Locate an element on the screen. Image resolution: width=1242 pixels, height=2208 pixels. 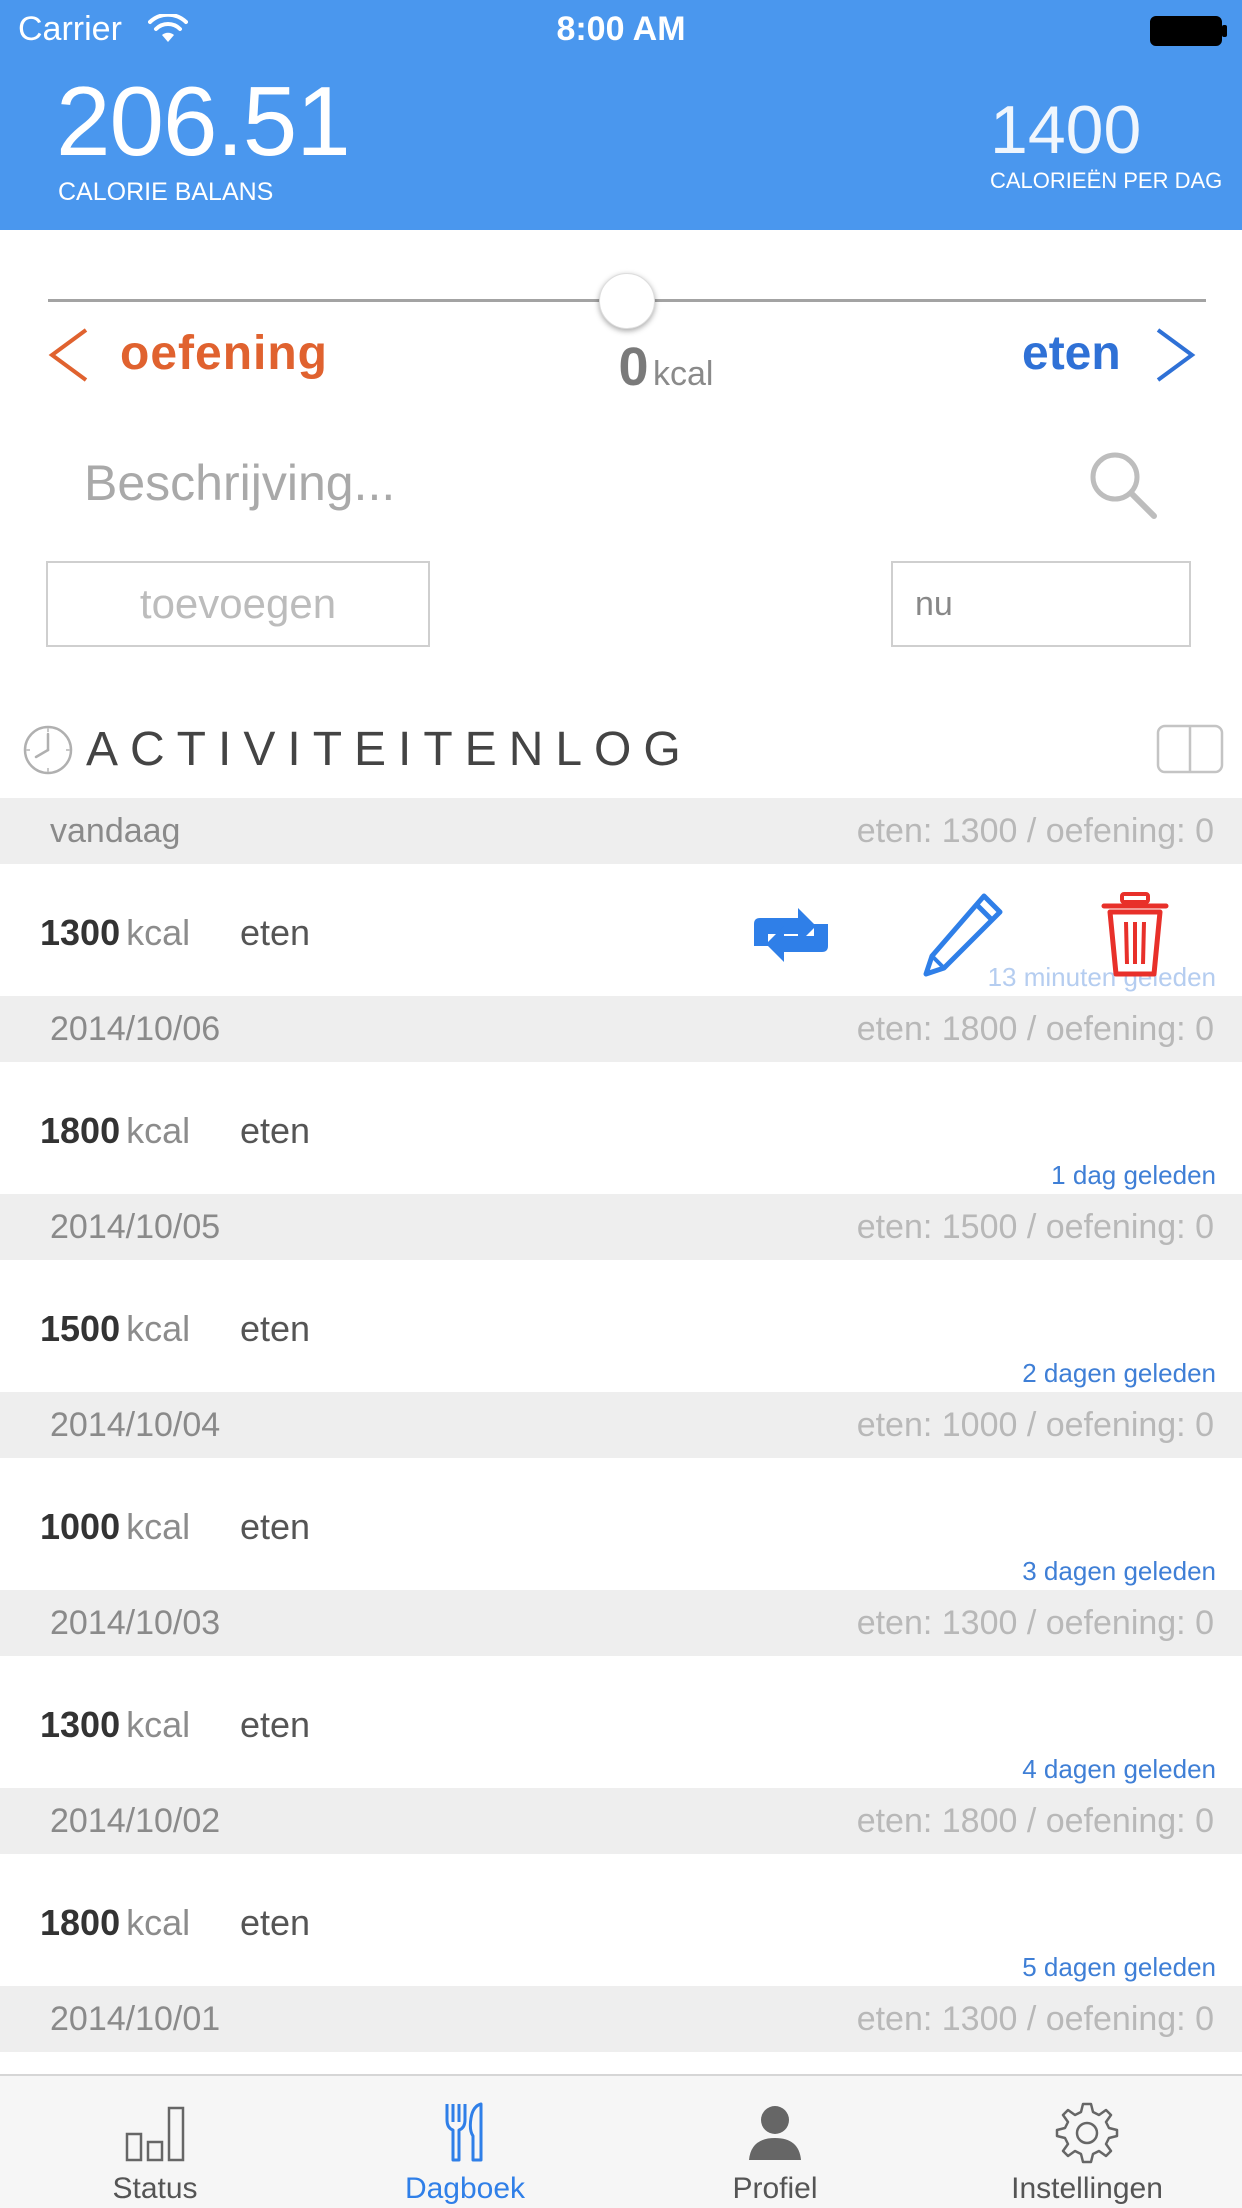
chevron-right-icon is located at coordinates (1175, 355).